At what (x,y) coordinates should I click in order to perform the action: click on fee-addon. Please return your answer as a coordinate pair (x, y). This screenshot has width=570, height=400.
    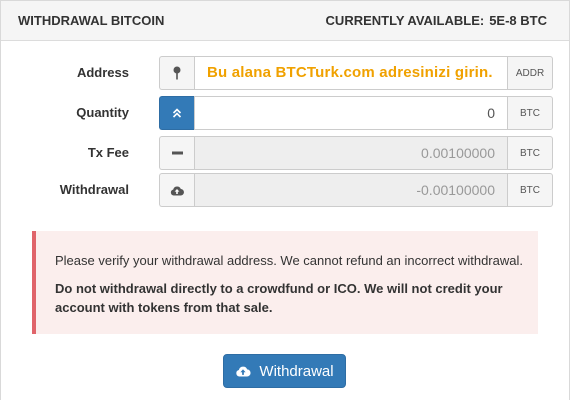
    Looking at the image, I should click on (176, 153).